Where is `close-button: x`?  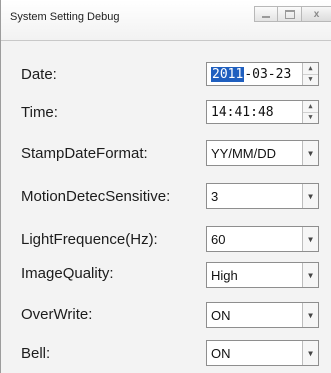
close-button: x is located at coordinates (316, 14).